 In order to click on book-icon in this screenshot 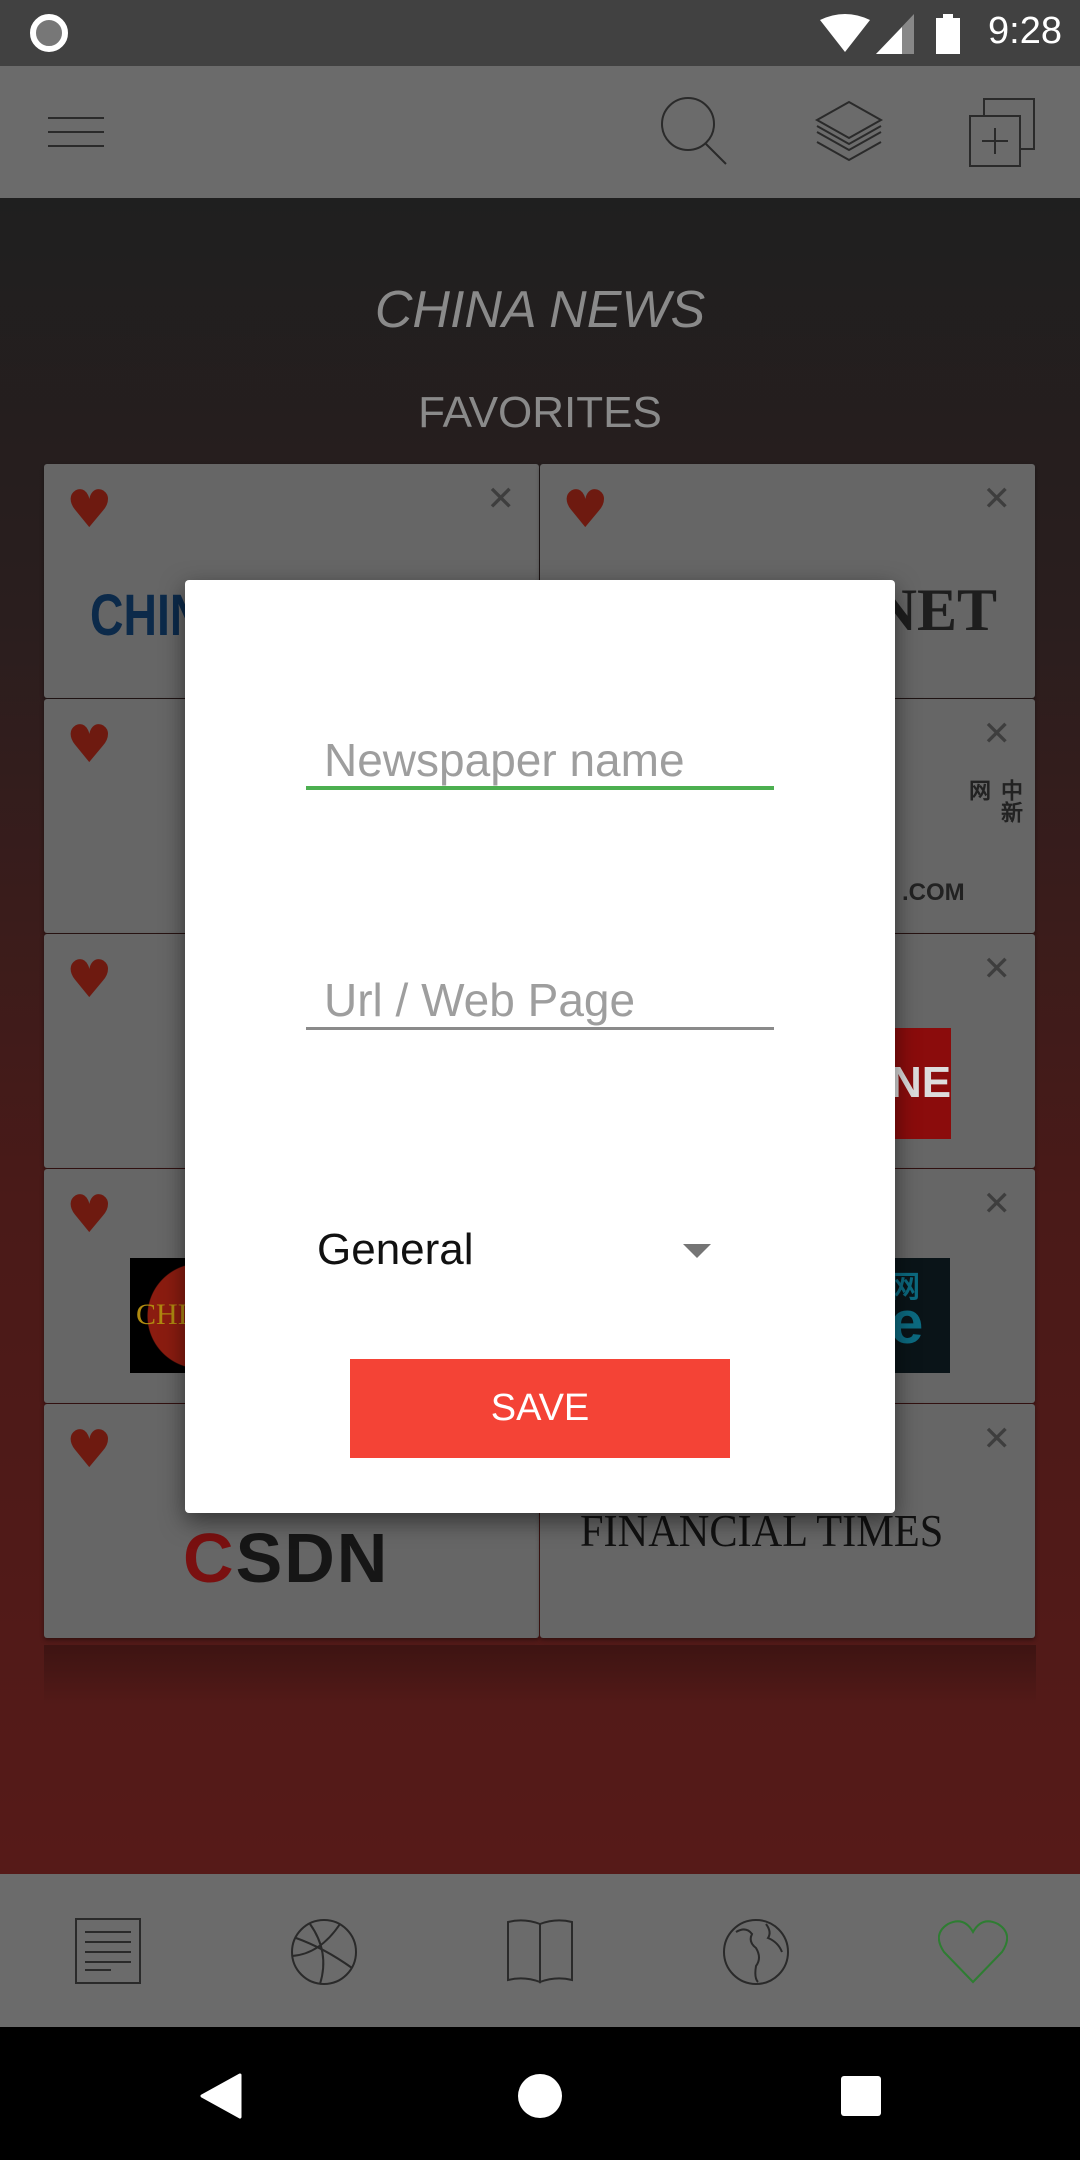, I will do `click(540, 1952)`.